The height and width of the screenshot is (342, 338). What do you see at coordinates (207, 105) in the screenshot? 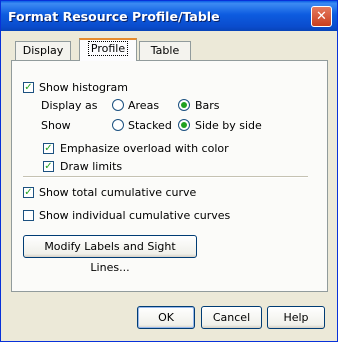
I see `display-as-bars-label: Bars` at bounding box center [207, 105].